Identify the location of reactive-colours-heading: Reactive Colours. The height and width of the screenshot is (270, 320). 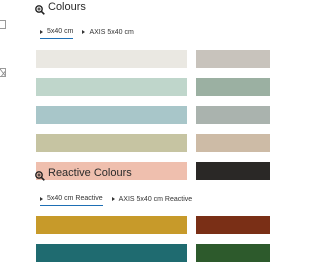
(83, 174).